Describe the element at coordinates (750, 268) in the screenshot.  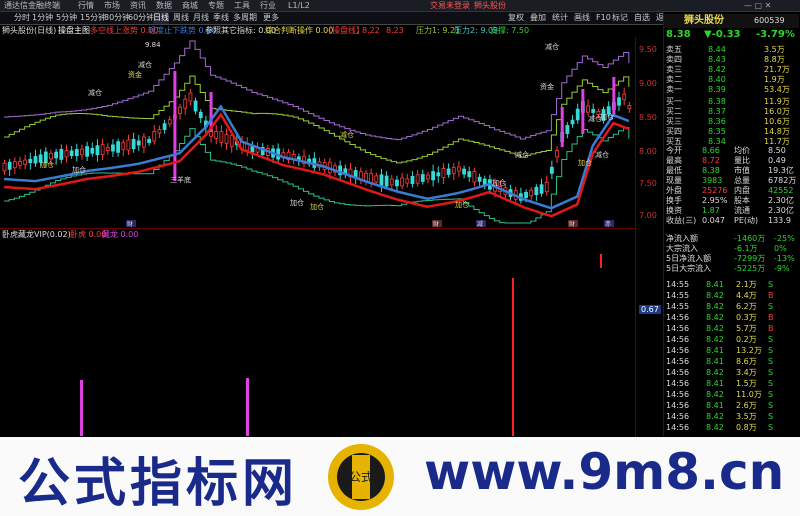
I see `flow-row-cell: -5225万` at that location.